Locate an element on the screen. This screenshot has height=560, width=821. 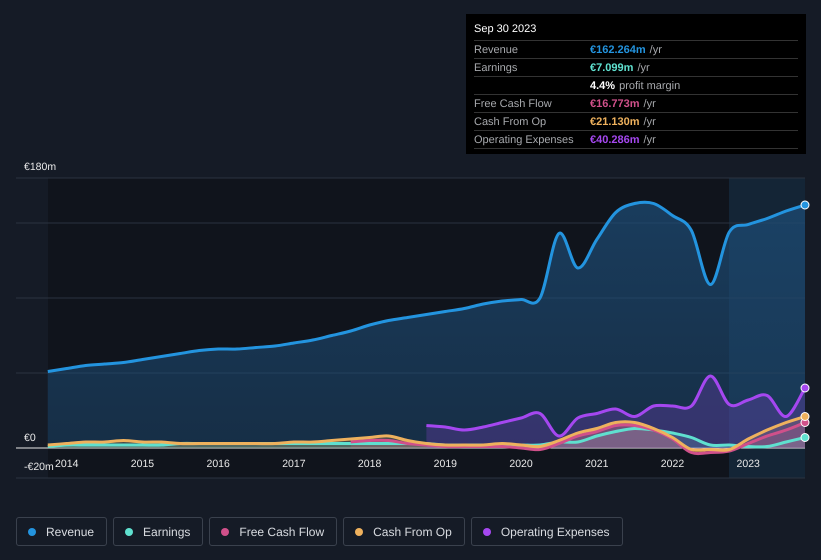
metric-value: €162.264m is located at coordinates (618, 50).